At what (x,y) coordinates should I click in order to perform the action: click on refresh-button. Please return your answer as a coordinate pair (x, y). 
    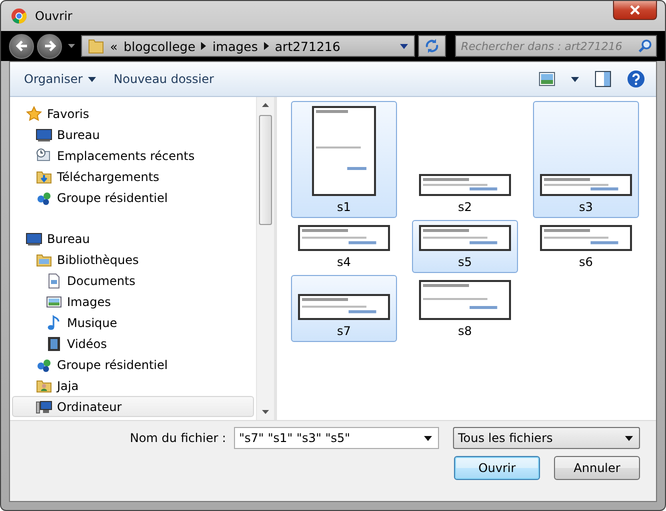
    Looking at the image, I should click on (432, 46).